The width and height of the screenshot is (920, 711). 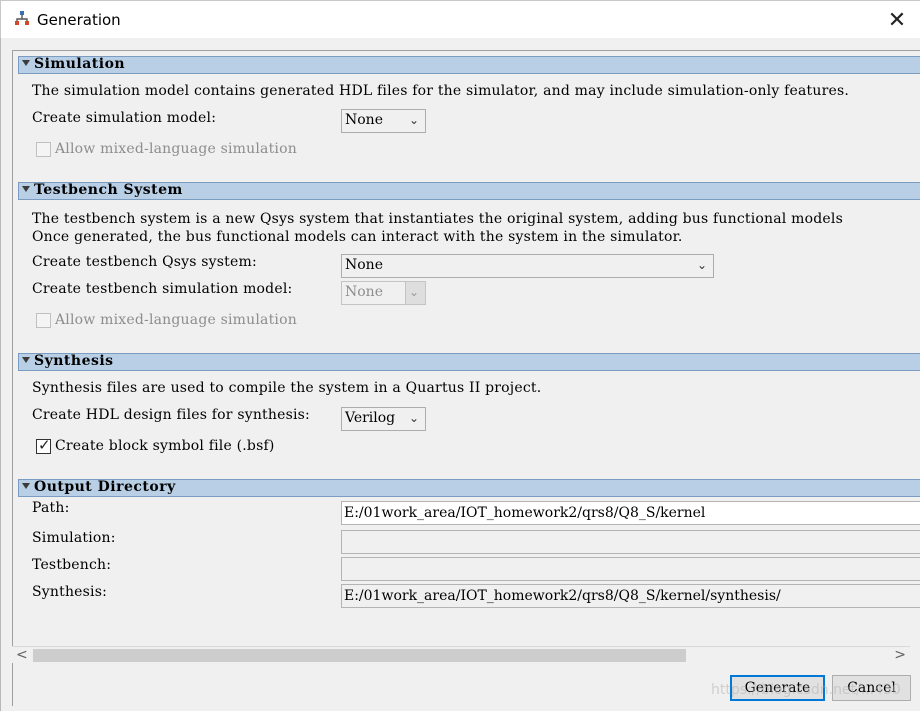 I want to click on scrollbar-thumb, so click(x=359, y=655).